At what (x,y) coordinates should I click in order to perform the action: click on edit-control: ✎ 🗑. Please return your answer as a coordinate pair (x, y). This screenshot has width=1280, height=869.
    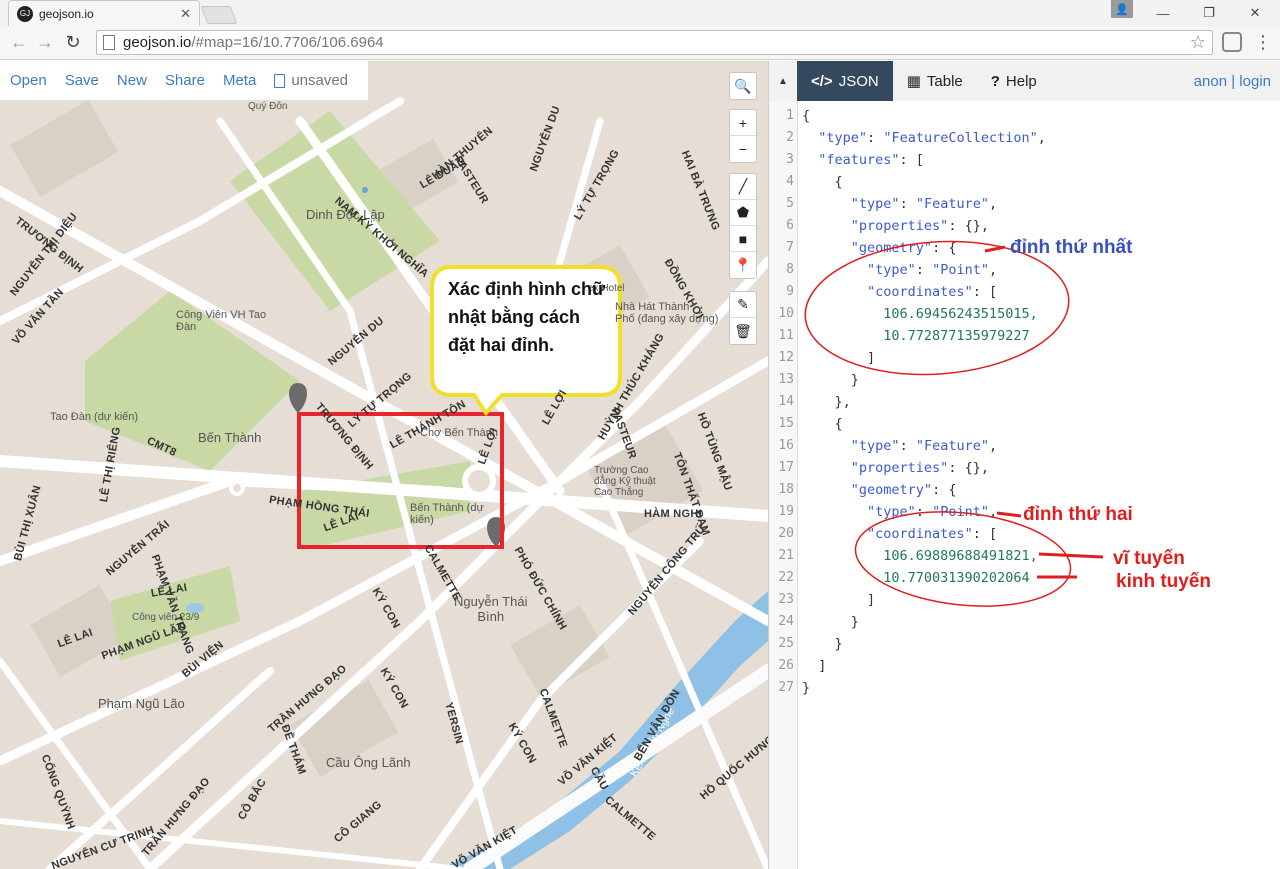
    Looking at the image, I should click on (743, 318).